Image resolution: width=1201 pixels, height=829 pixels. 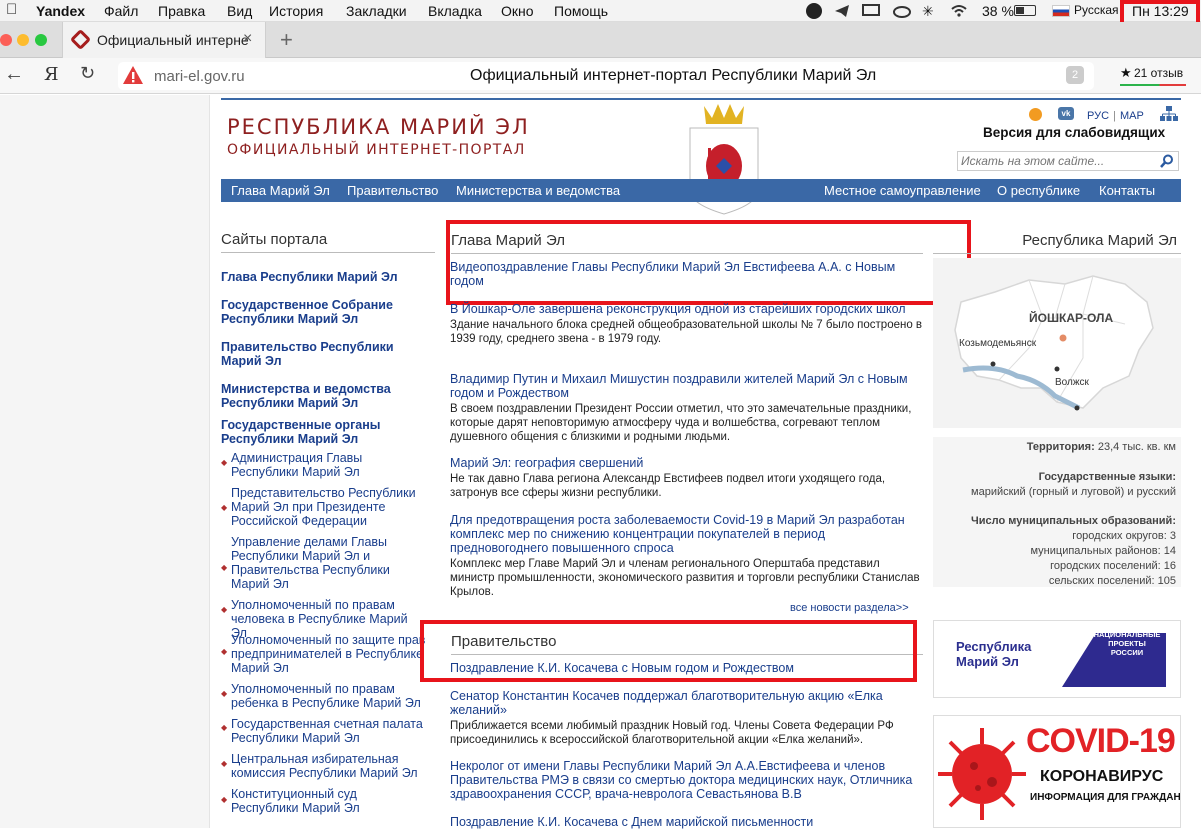 I want to click on sidebar-item: Администрация Главы Республики Марий Эл, so click(x=328, y=465).